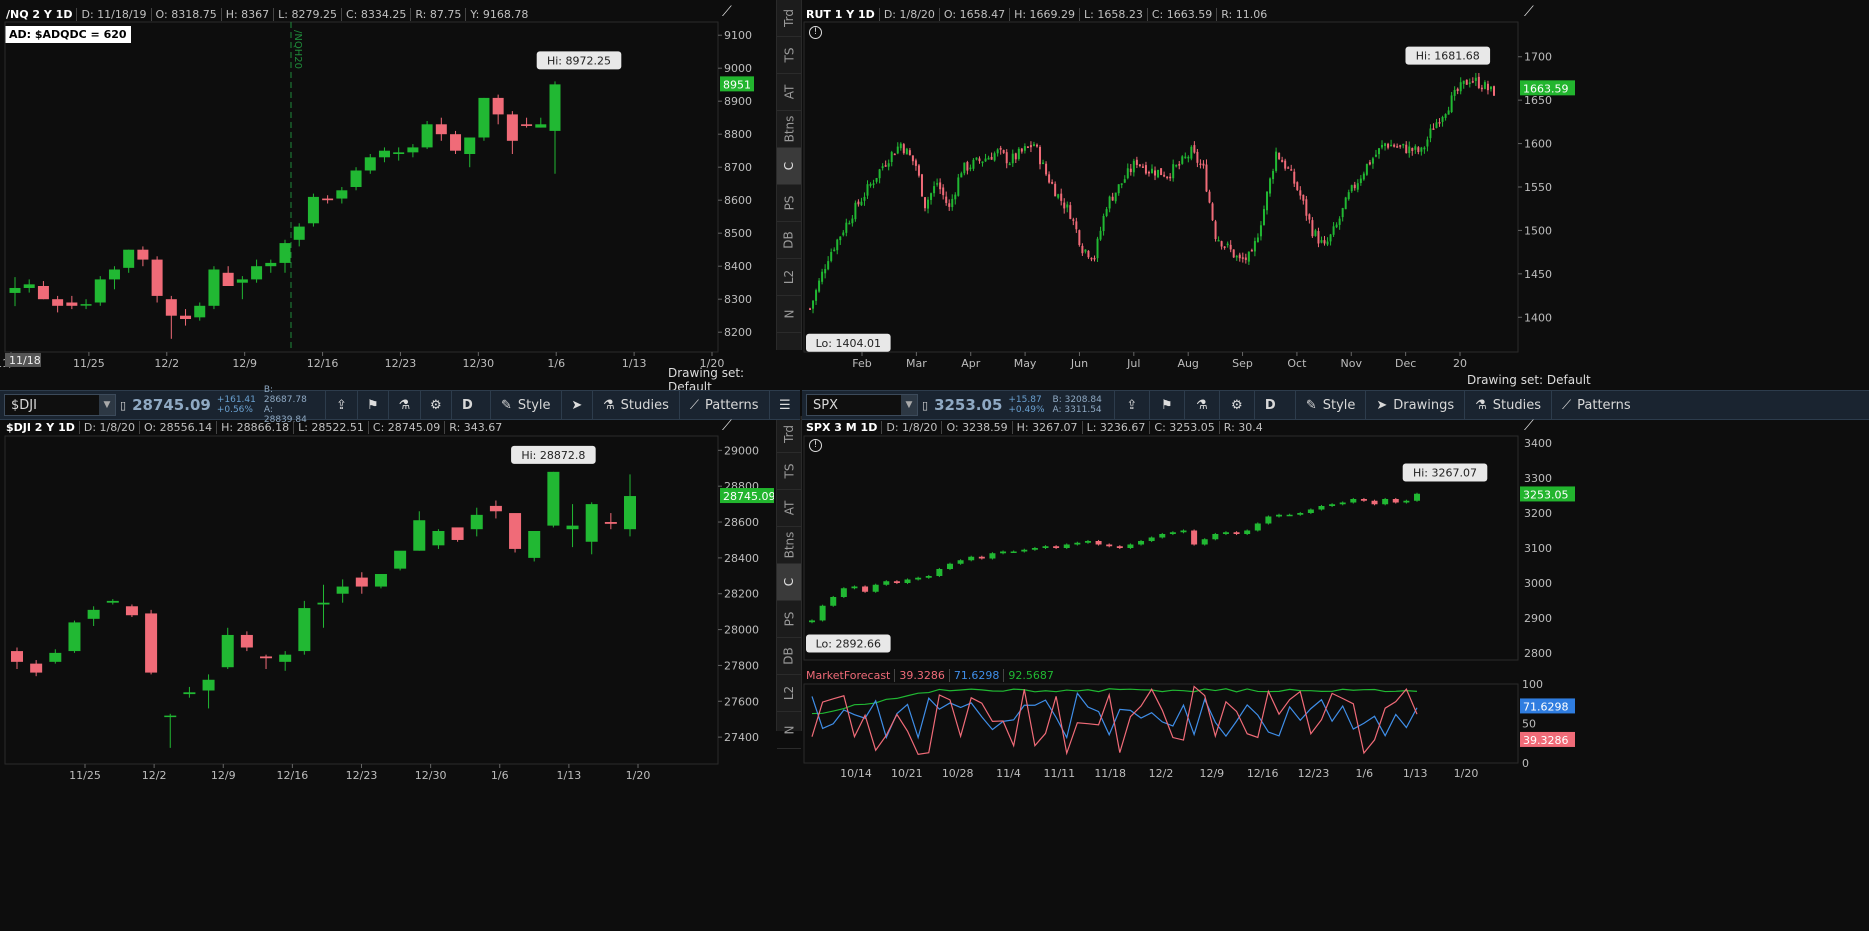 Image resolution: width=1869 pixels, height=931 pixels. I want to click on dji-symbol-input: $DJI, so click(52, 405).